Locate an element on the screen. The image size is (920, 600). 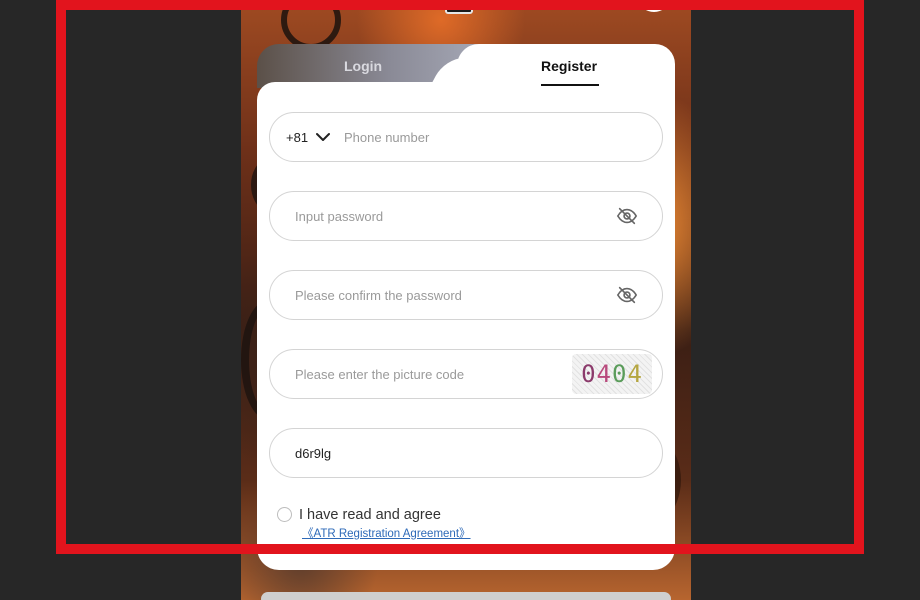
country-code-select: +81 is located at coordinates (307, 137).